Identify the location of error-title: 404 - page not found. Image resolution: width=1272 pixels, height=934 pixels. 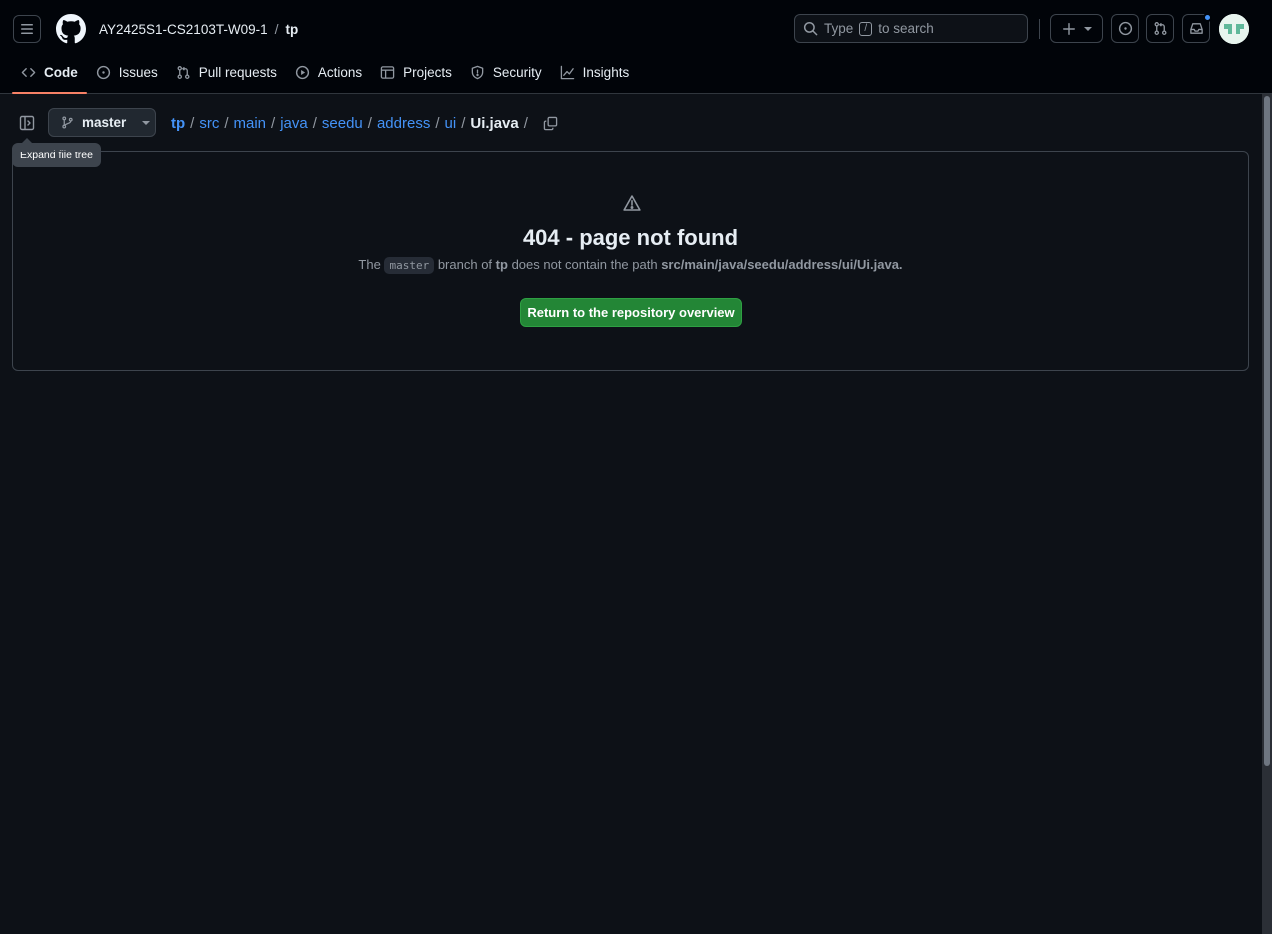
(630, 237).